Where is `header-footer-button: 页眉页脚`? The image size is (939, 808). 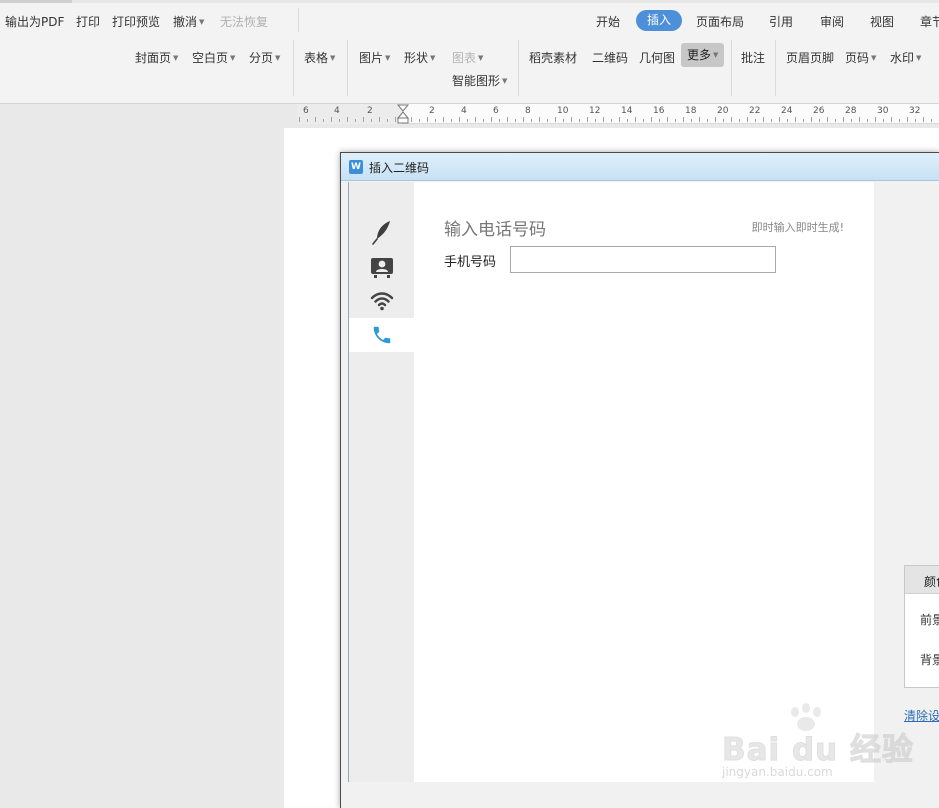 header-footer-button: 页眉页脚 is located at coordinates (810, 57).